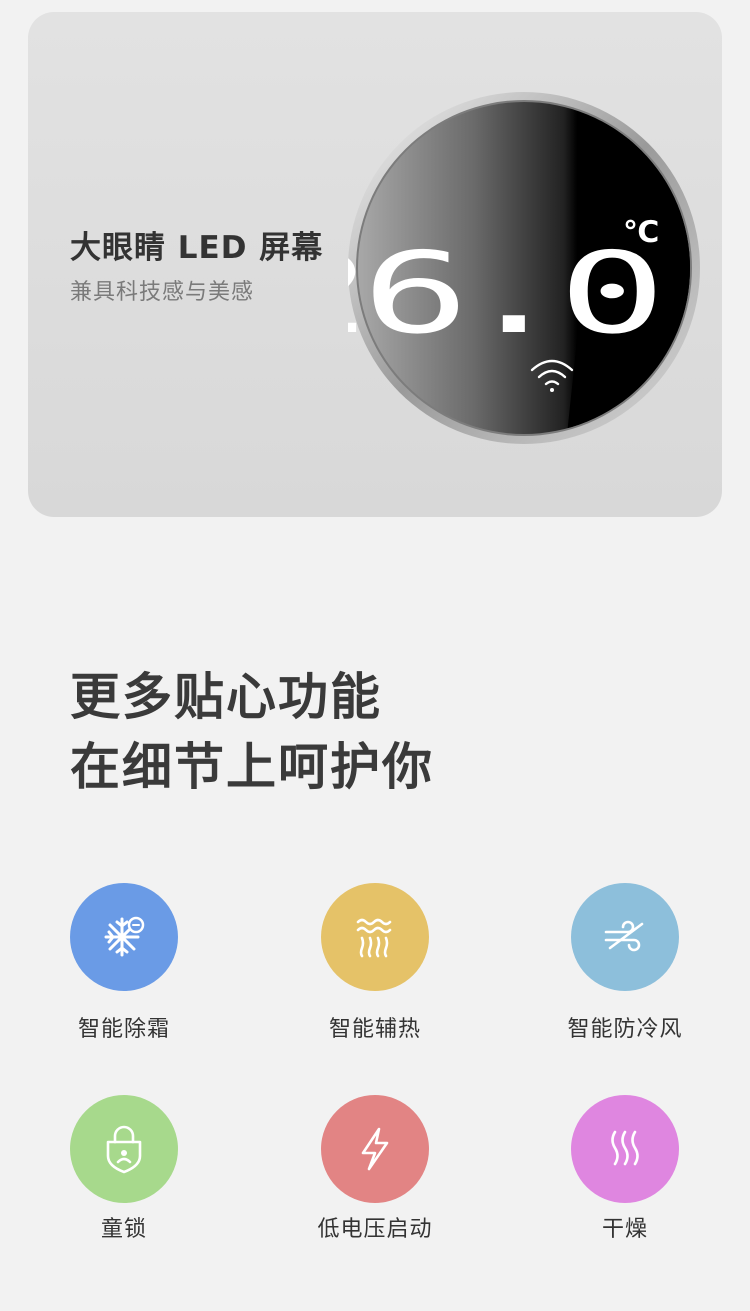  What do you see at coordinates (502, 294) in the screenshot?
I see `display-digits: 26.0` at bounding box center [502, 294].